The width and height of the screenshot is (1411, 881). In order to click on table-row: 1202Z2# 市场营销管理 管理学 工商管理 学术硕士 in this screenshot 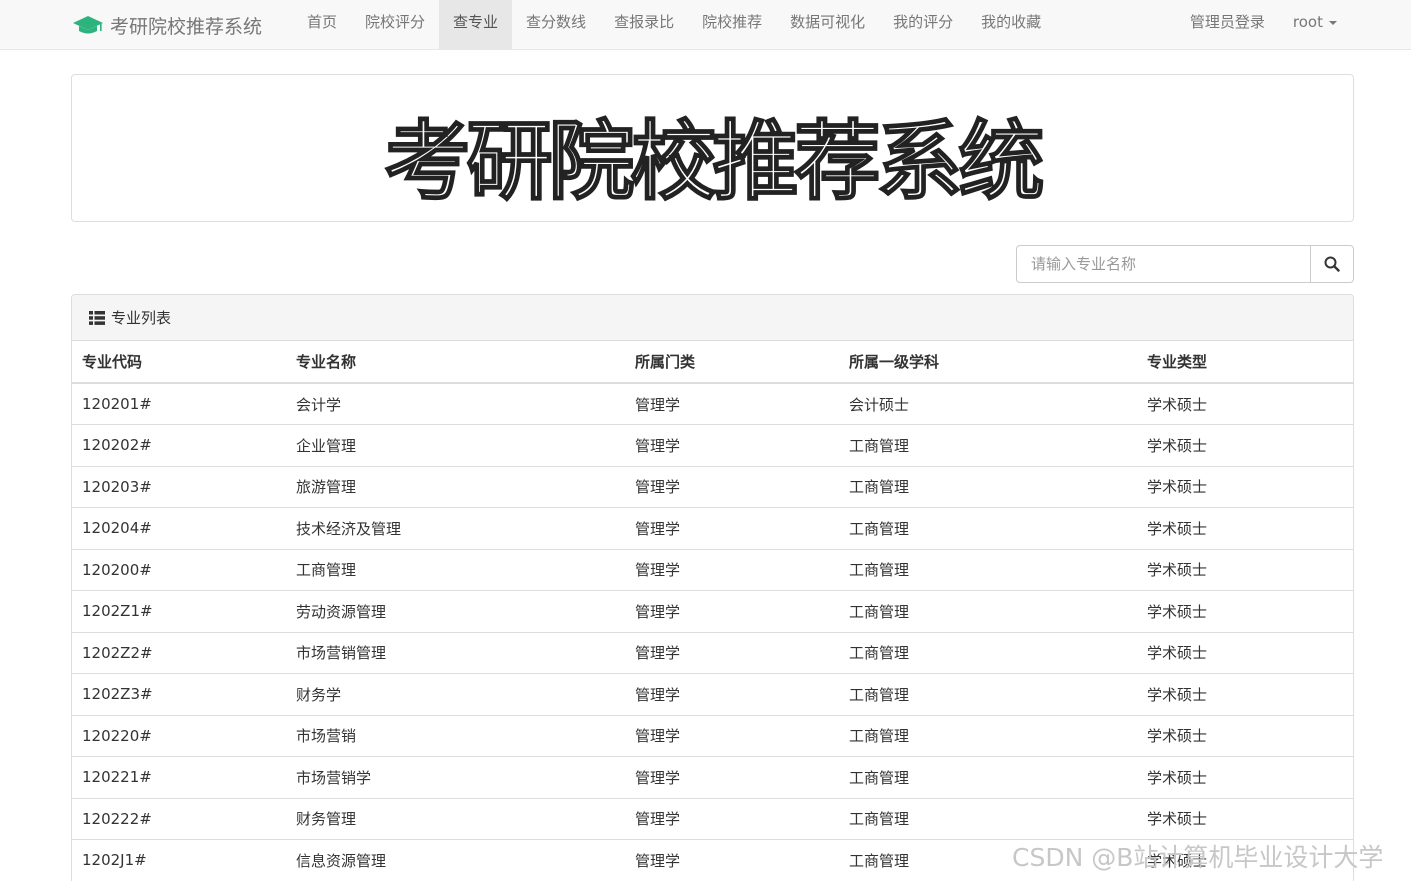, I will do `click(712, 653)`.